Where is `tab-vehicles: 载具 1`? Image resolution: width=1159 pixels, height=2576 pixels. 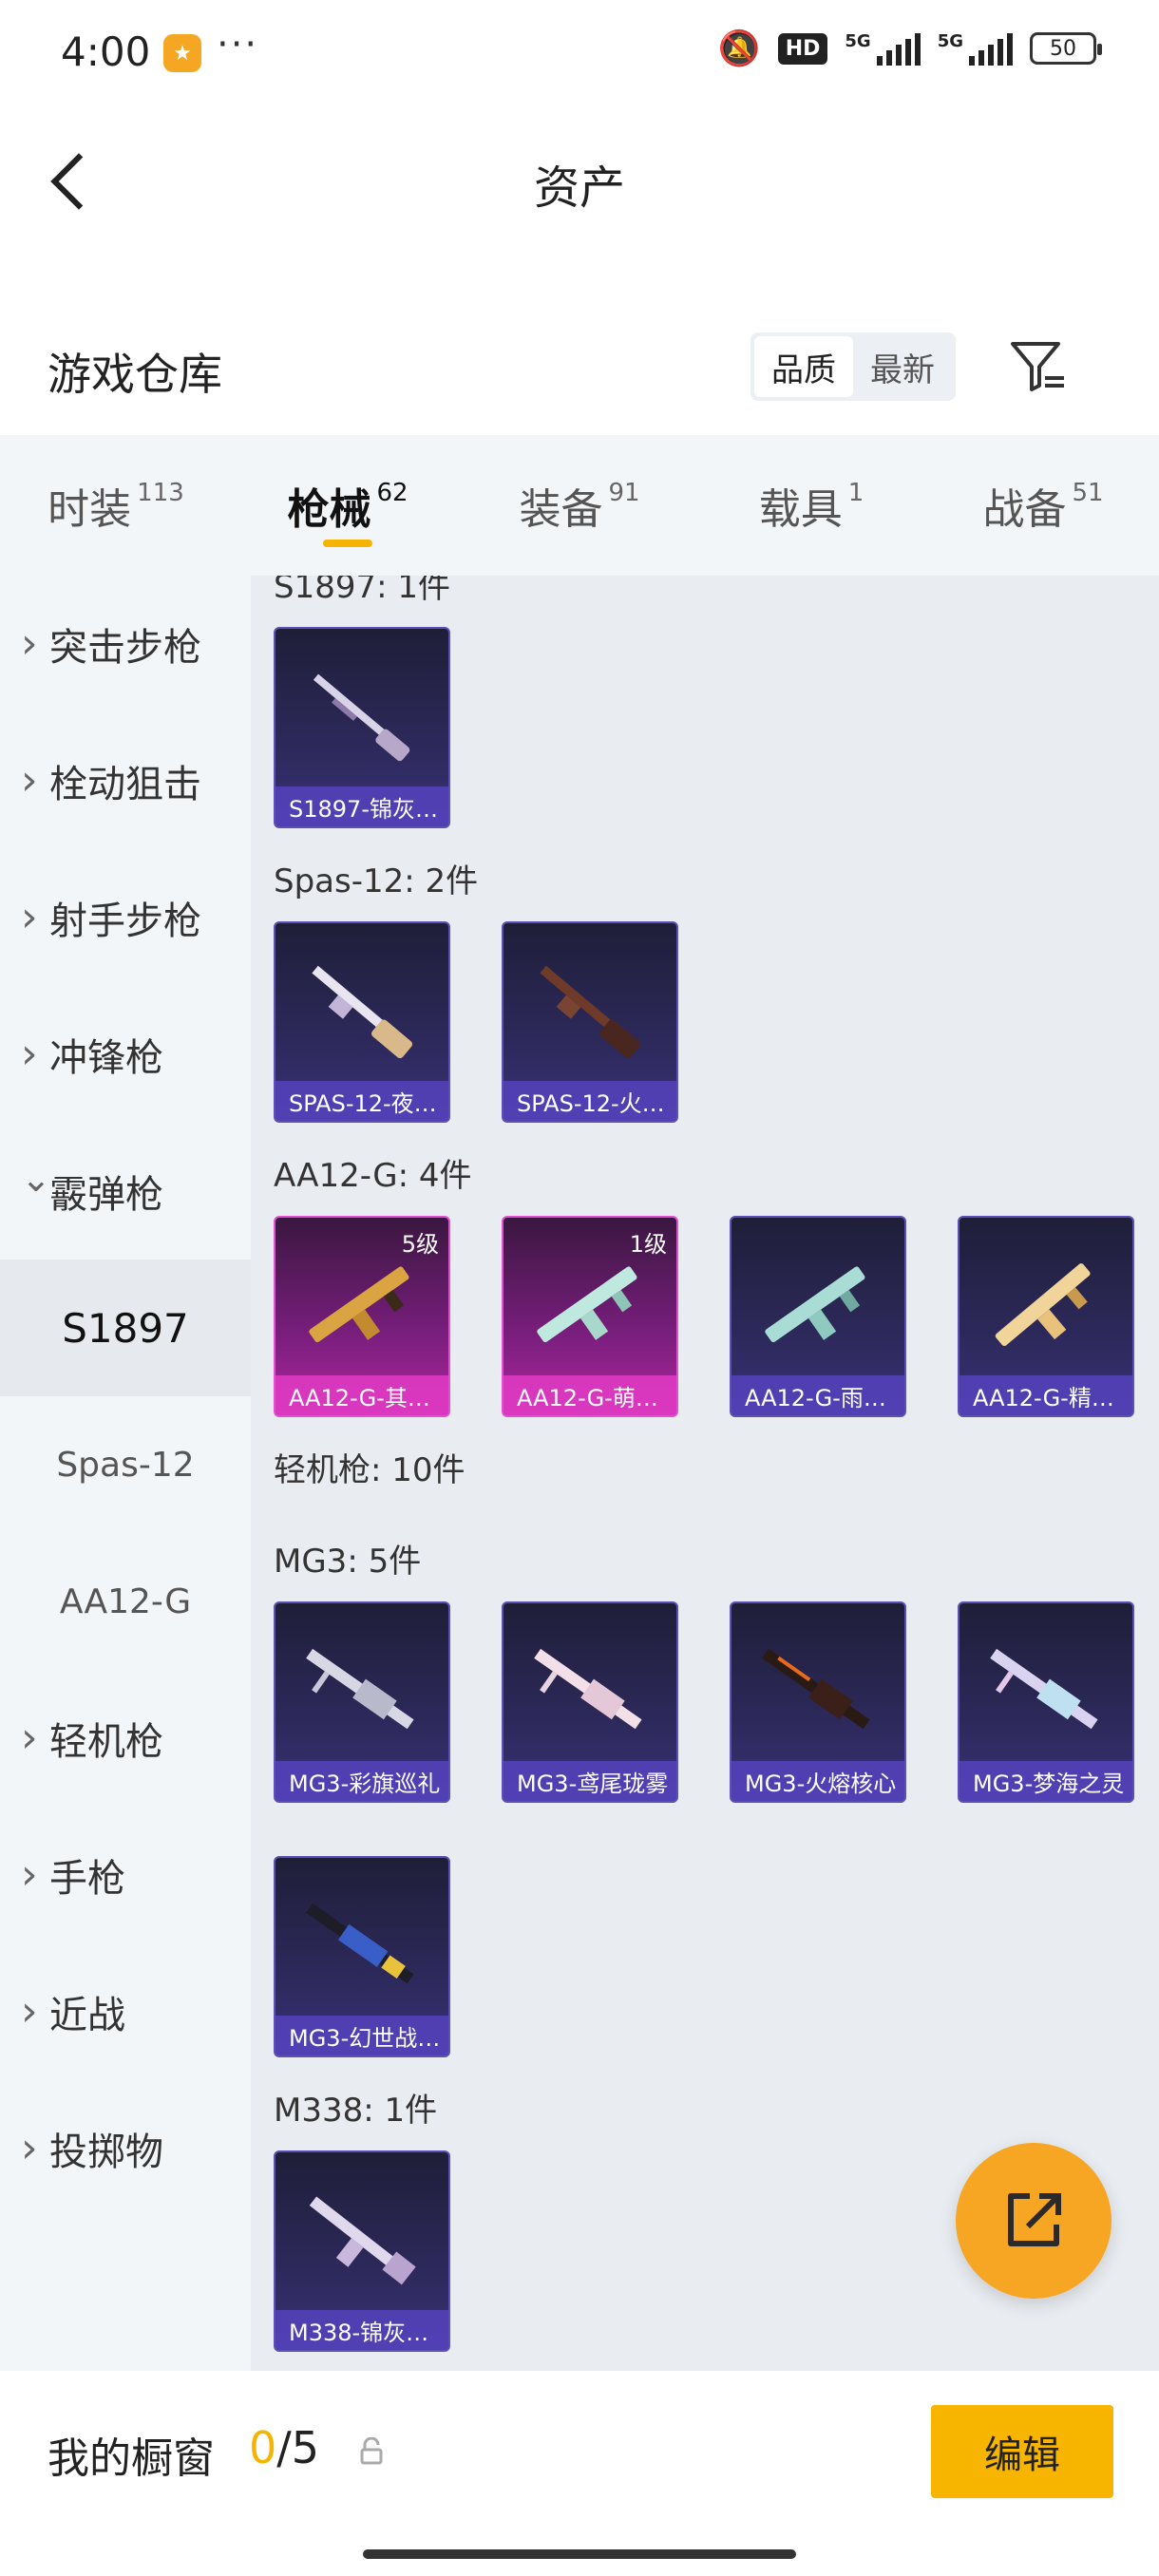
tab-vehicles: 载具 1 is located at coordinates (811, 506).